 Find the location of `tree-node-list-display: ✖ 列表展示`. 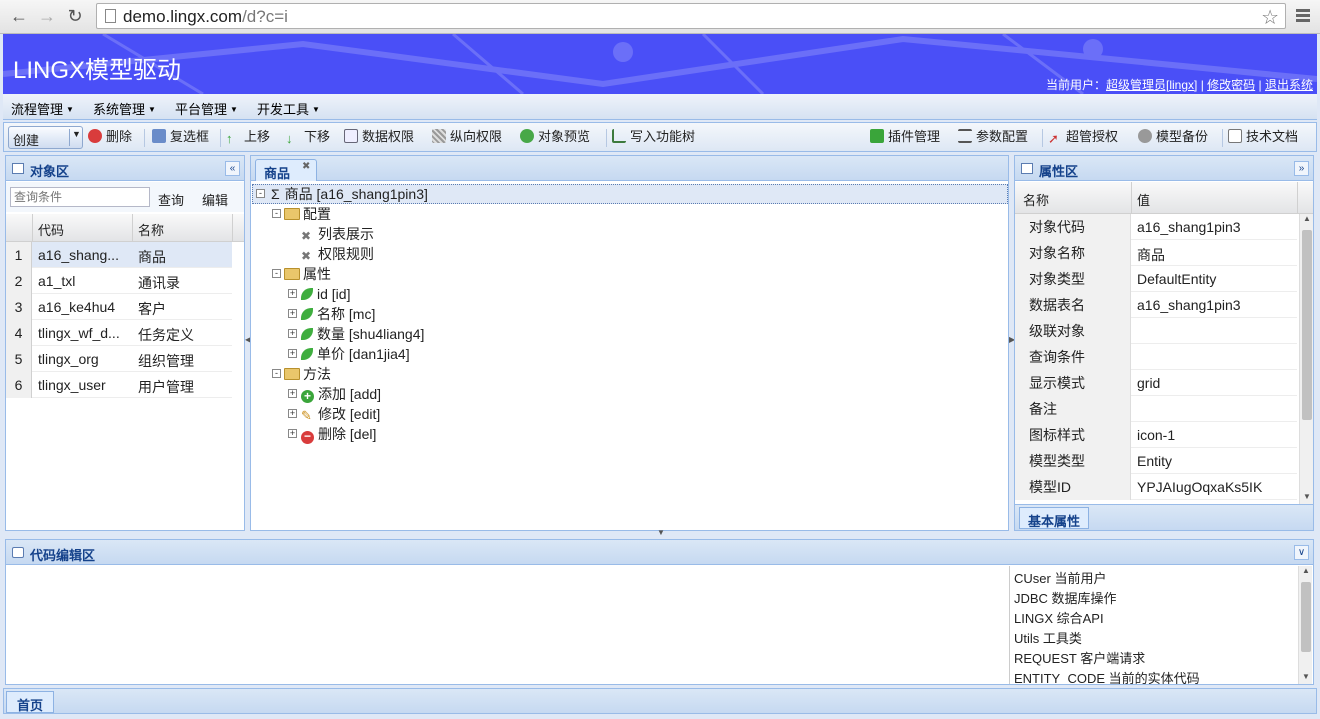

tree-node-list-display: ✖ 列表展示 is located at coordinates (337, 234).